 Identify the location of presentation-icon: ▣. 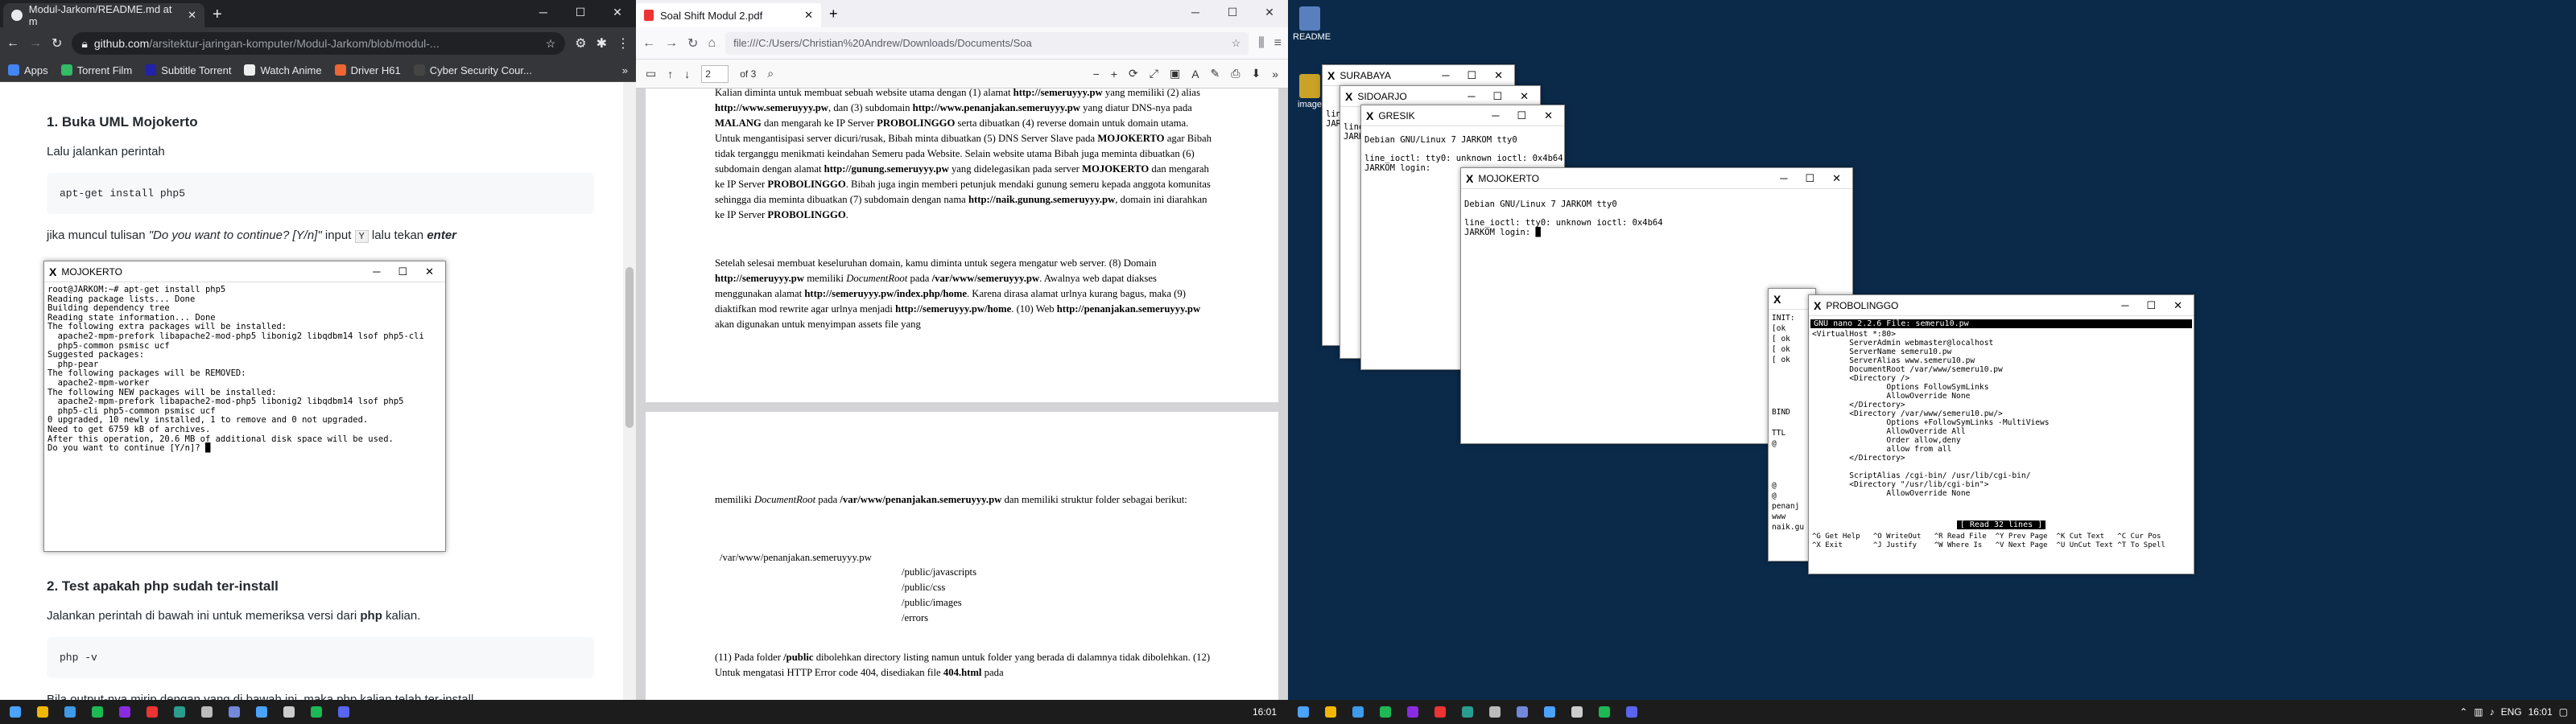
(1175, 73).